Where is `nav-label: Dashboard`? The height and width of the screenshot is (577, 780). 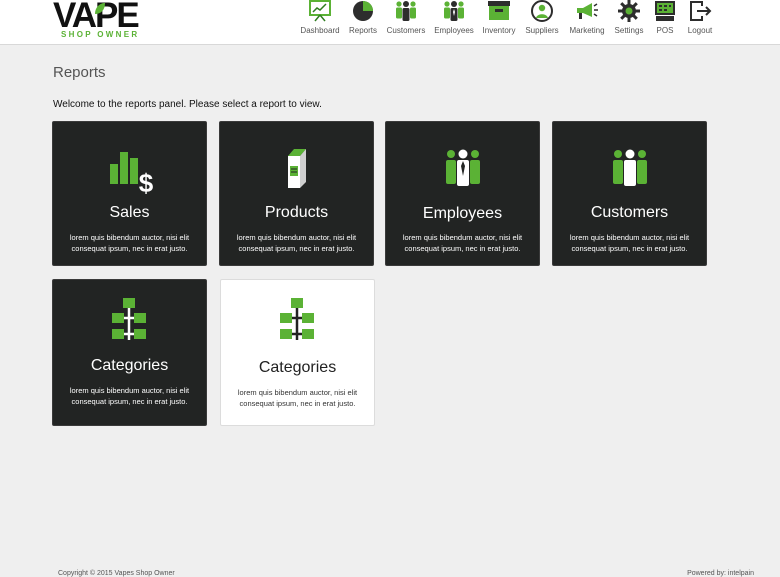
nav-label: Dashboard is located at coordinates (320, 30).